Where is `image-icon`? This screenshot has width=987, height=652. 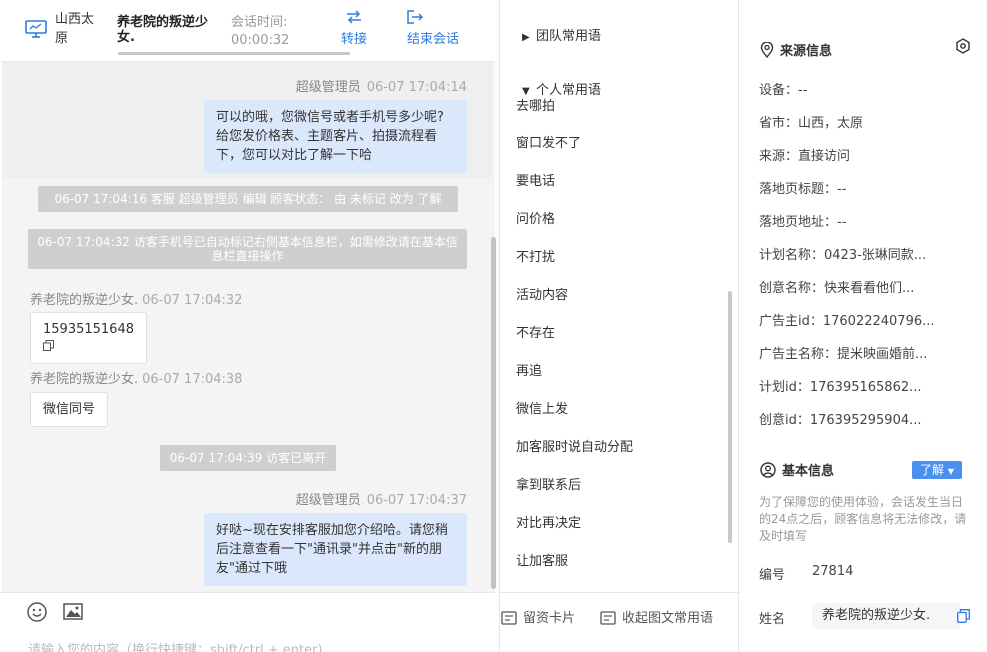
image-icon is located at coordinates (73, 612).